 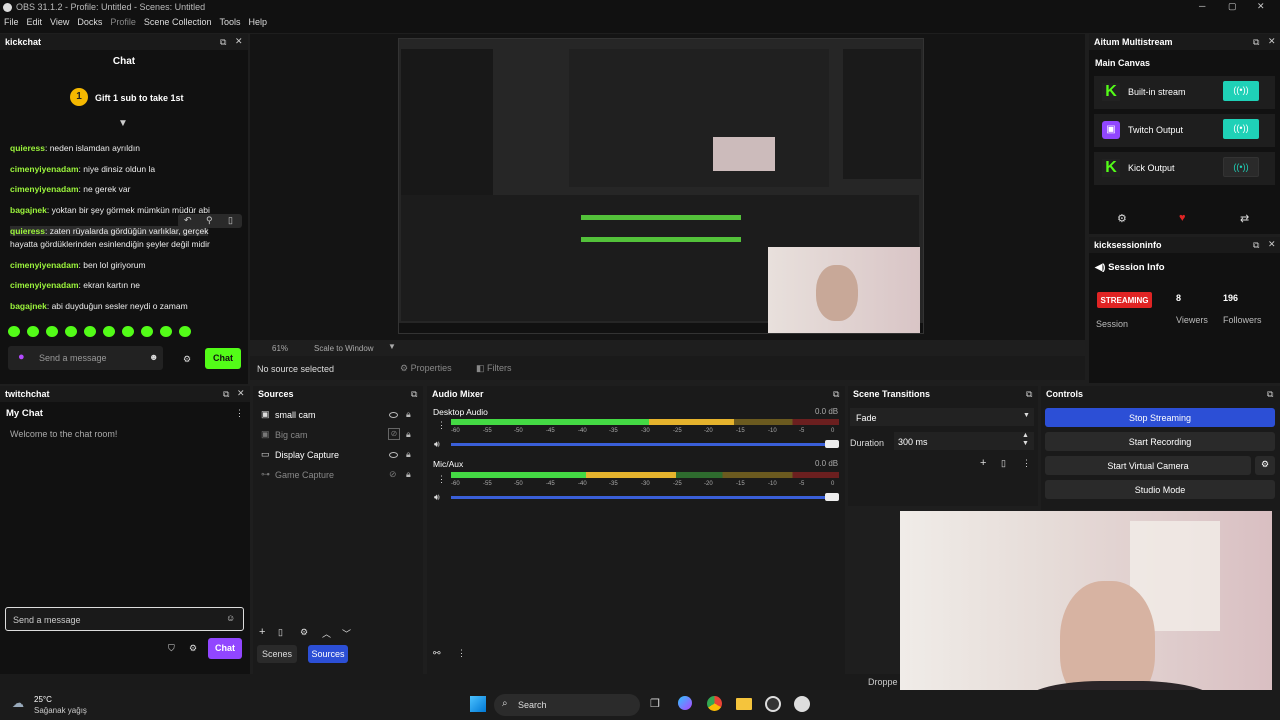 I want to click on microphone-icon: ●, so click(x=21, y=357).